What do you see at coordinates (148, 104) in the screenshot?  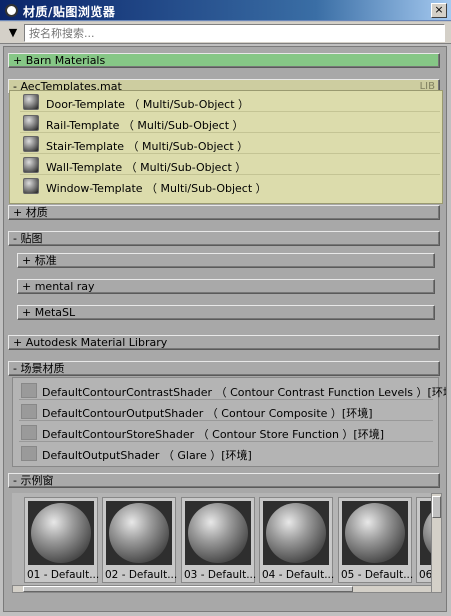 I see `material-name: Door-Template （ Multi/Sub-Object ）` at bounding box center [148, 104].